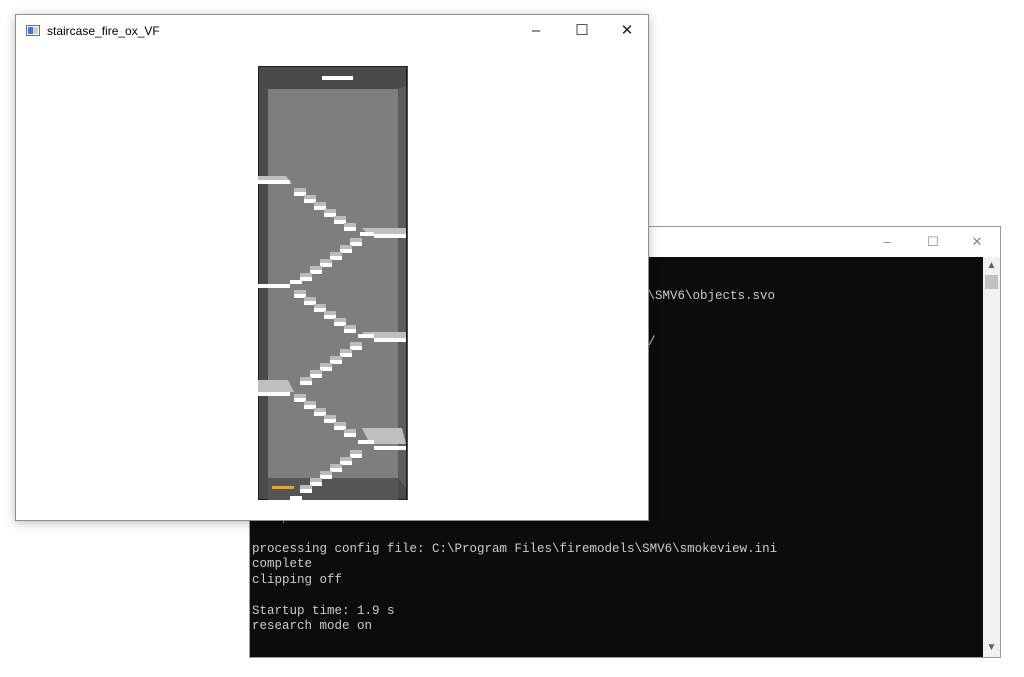 The height and width of the screenshot is (677, 1024). Describe the element at coordinates (708, 296) in the screenshot. I see `console-line: s\SMV6\objects.svo` at that location.